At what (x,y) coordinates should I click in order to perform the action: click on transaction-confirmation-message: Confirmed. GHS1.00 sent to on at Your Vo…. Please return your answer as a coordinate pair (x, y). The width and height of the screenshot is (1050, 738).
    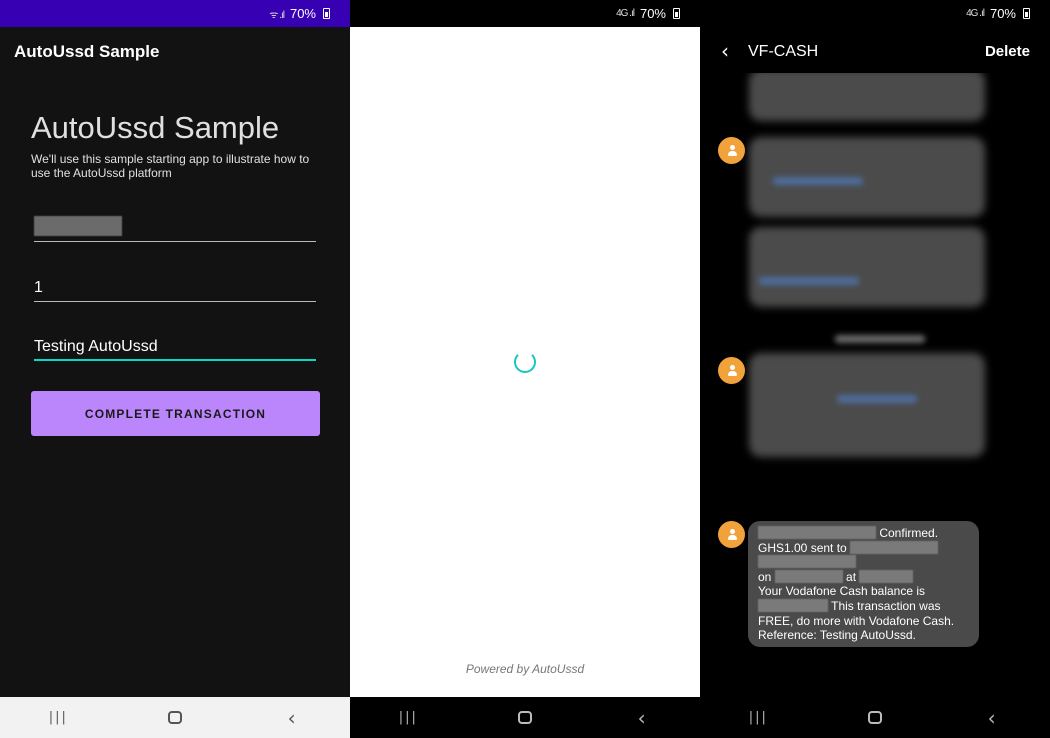
    Looking at the image, I should click on (863, 584).